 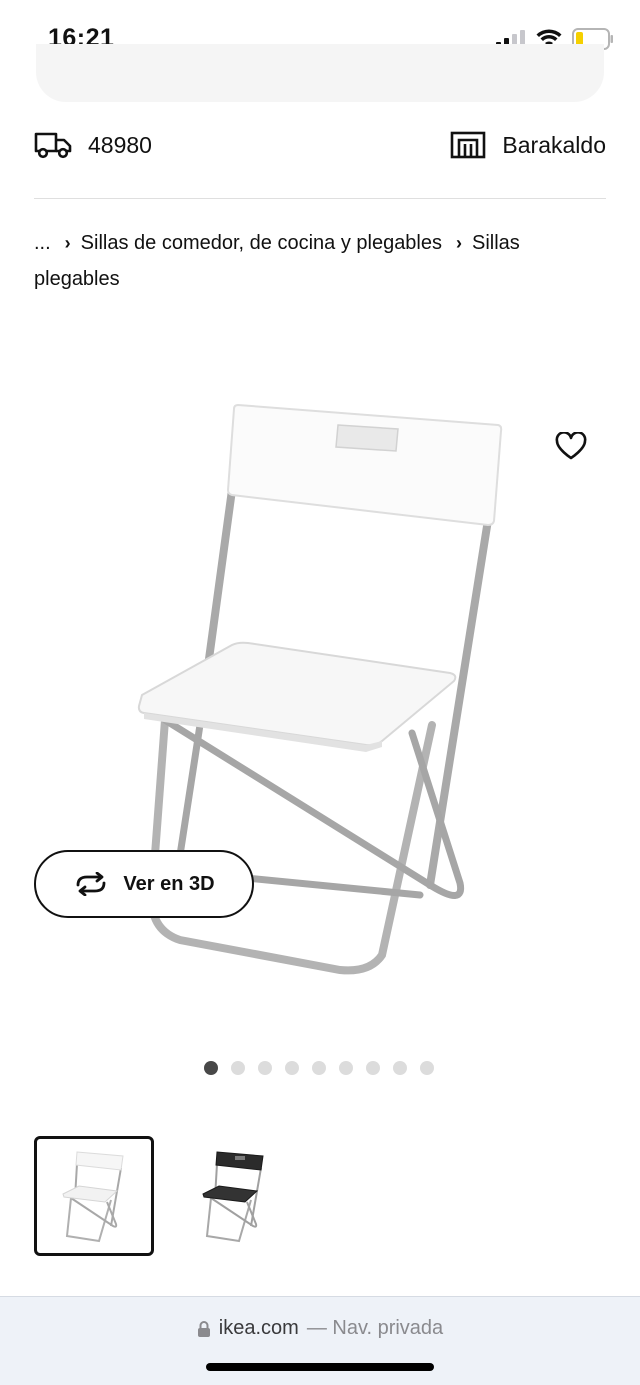 I want to click on postal-code-text: 48980, so click(x=120, y=144).